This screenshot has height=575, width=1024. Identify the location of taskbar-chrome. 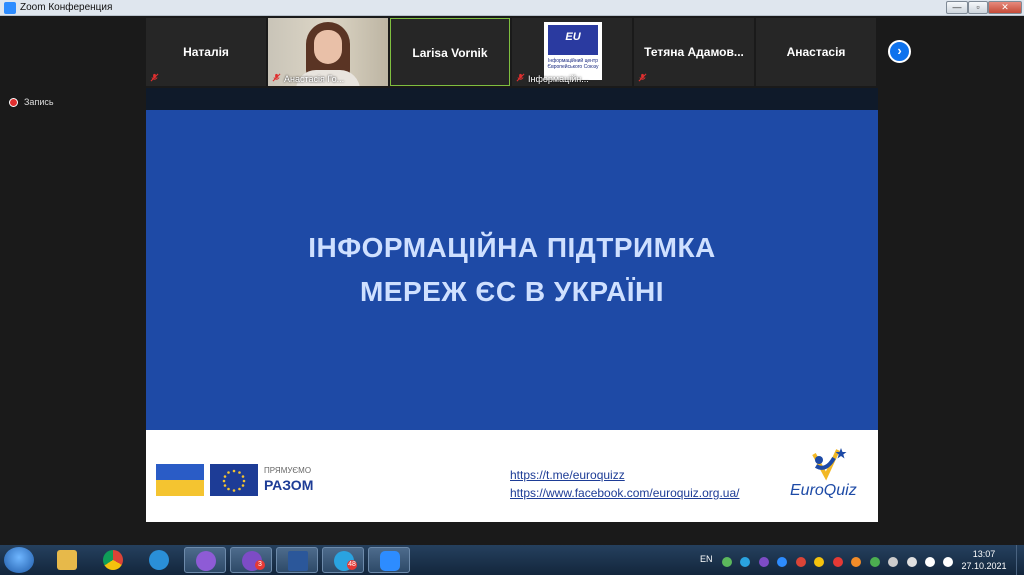
(113, 560).